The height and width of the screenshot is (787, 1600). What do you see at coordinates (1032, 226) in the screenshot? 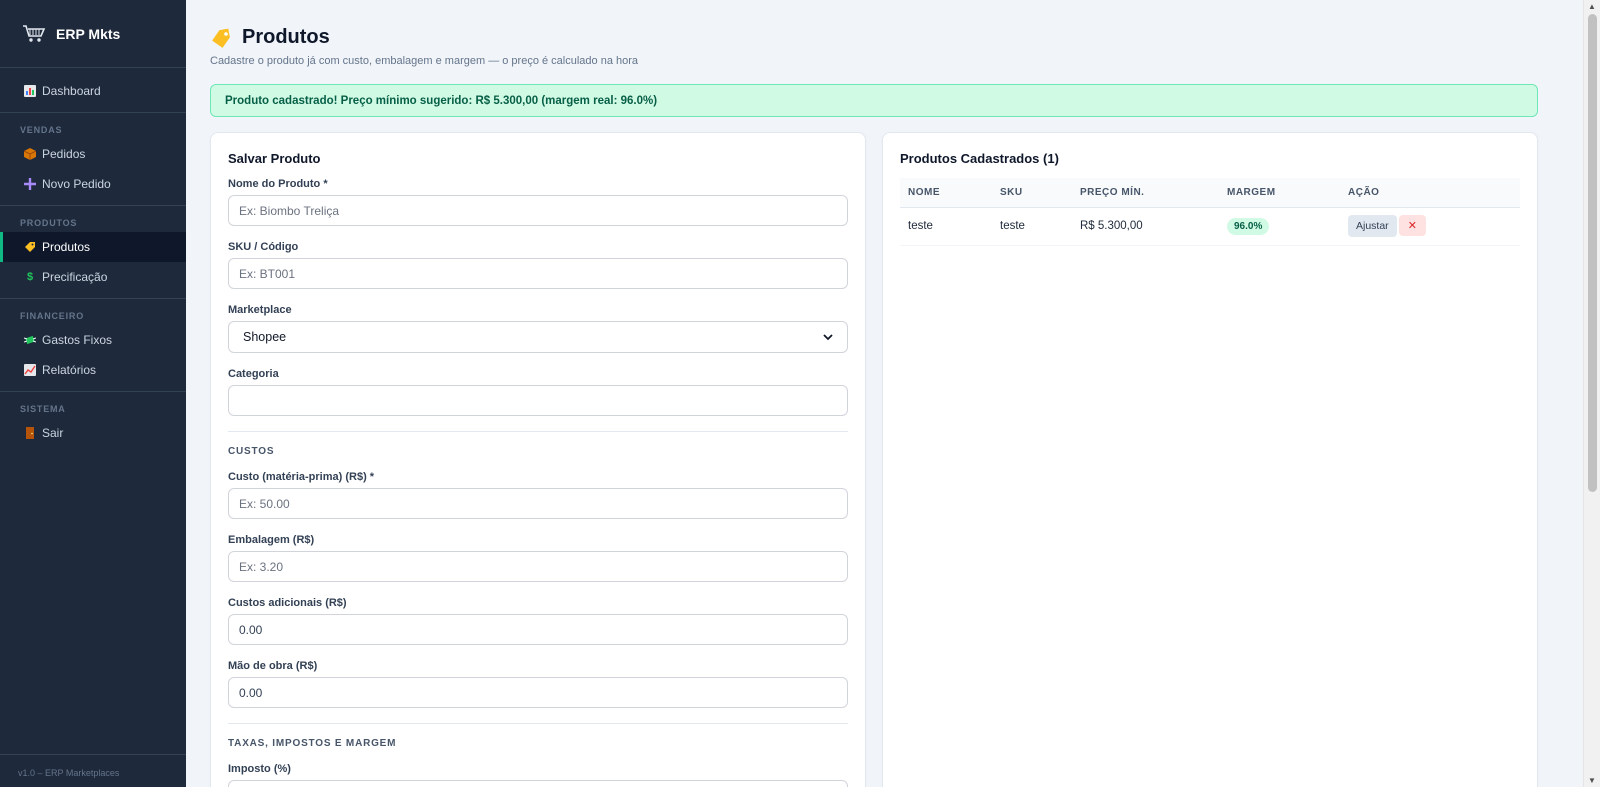
I see `cell-sku: teste` at bounding box center [1032, 226].